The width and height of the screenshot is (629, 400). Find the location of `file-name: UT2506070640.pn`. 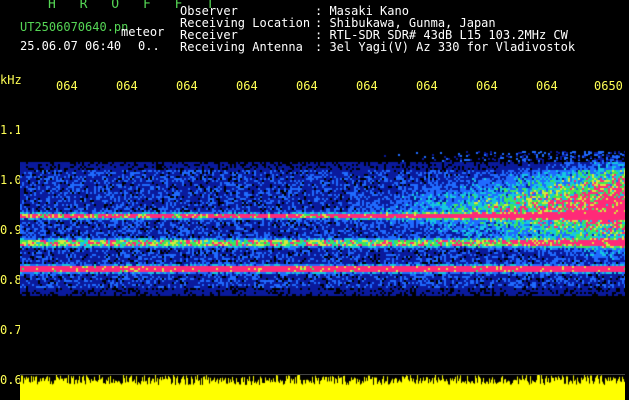

file-name: UT2506070640.pn is located at coordinates (74, 27).